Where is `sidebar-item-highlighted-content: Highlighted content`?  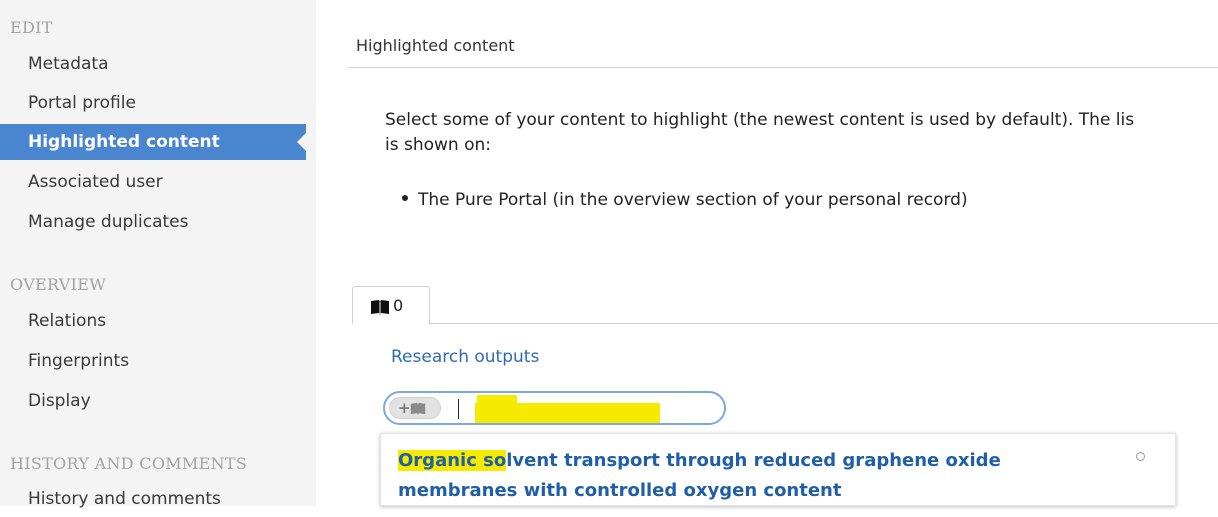 sidebar-item-highlighted-content: Highlighted content is located at coordinates (153, 142).